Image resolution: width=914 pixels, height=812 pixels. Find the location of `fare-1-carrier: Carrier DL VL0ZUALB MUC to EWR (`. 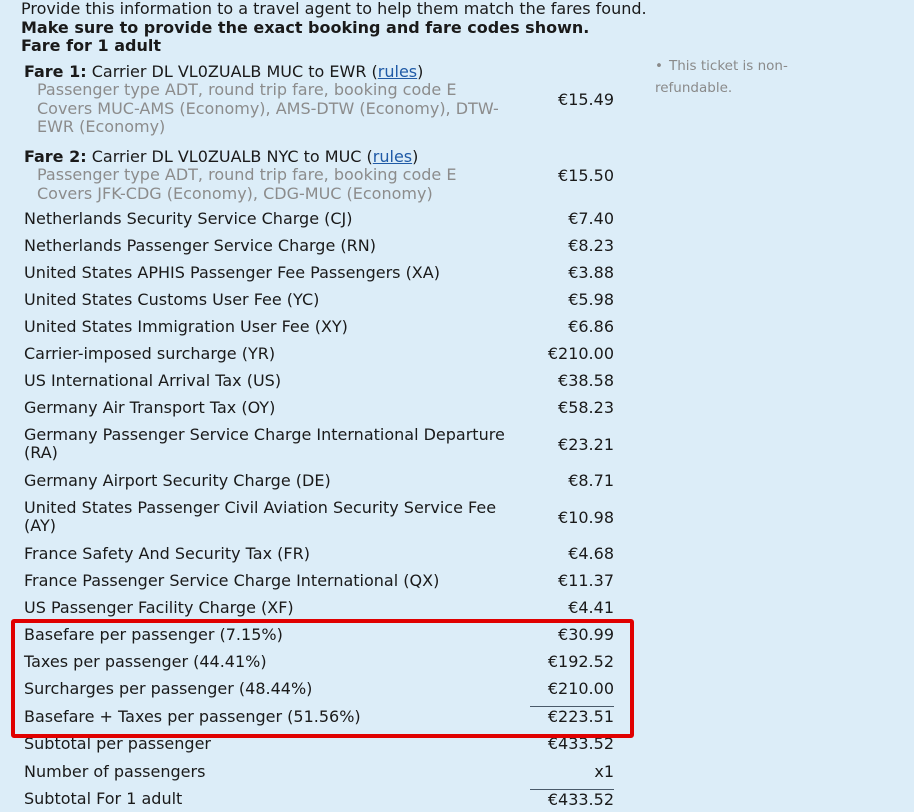

fare-1-carrier: Carrier DL VL0ZUALB MUC to EWR ( is located at coordinates (234, 71).